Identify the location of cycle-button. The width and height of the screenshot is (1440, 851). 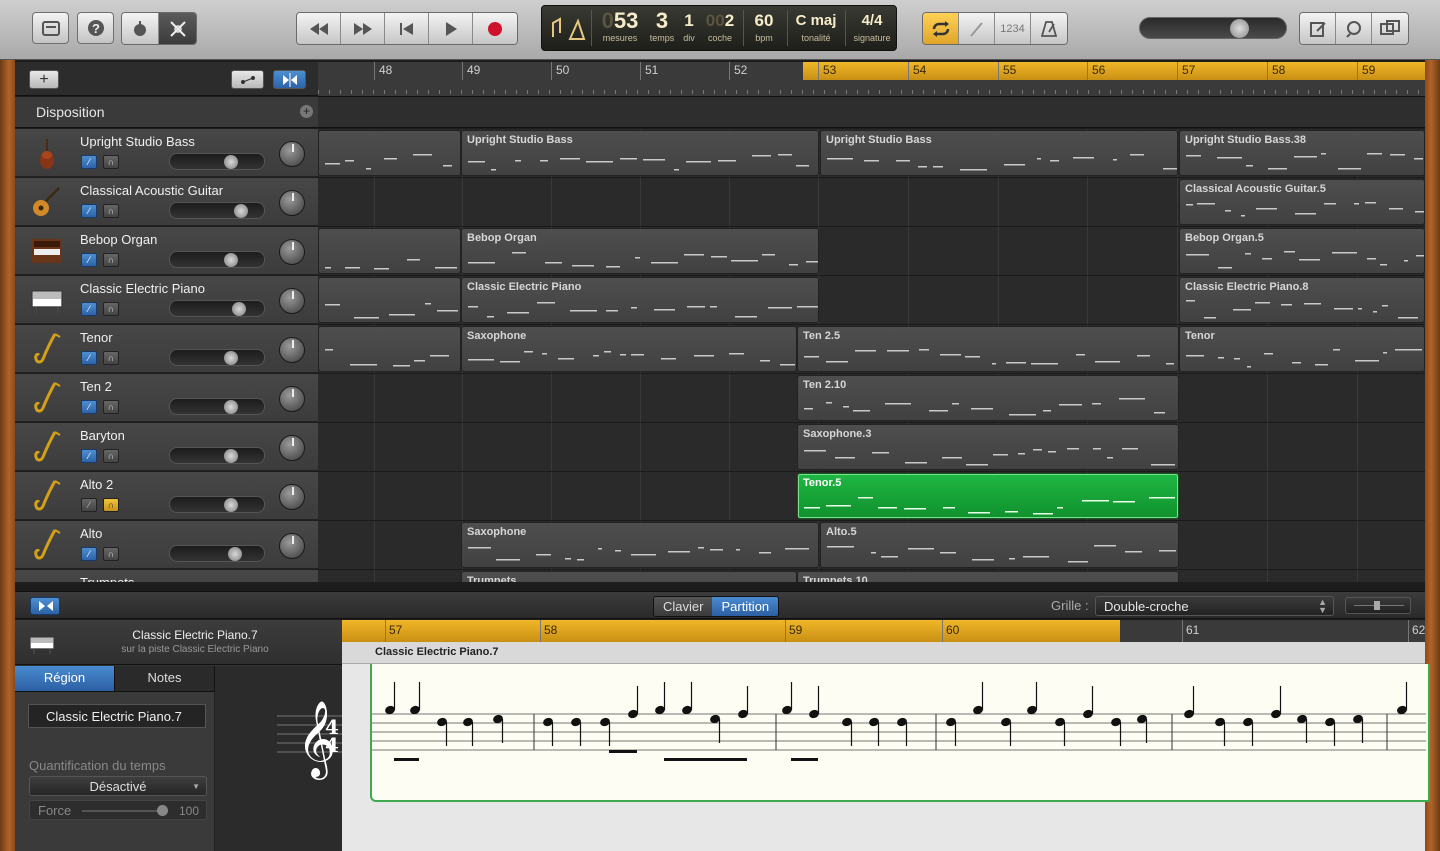
(941, 28).